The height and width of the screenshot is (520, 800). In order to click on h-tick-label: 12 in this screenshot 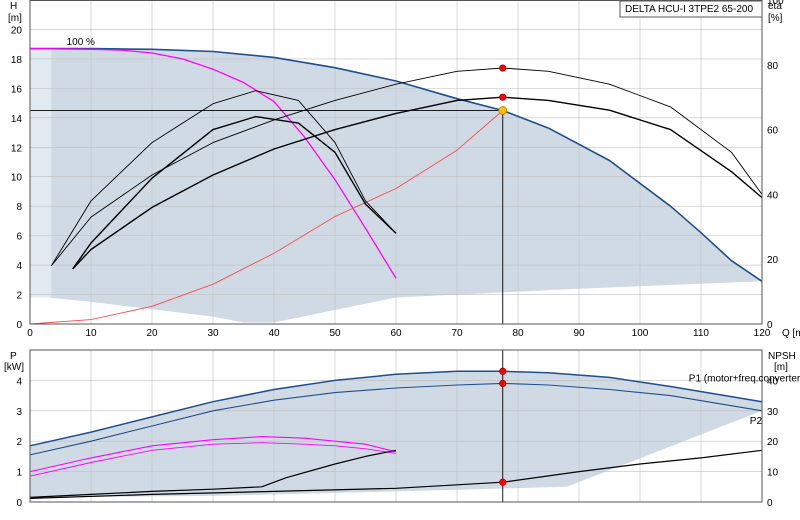, I will do `click(17, 148)`.